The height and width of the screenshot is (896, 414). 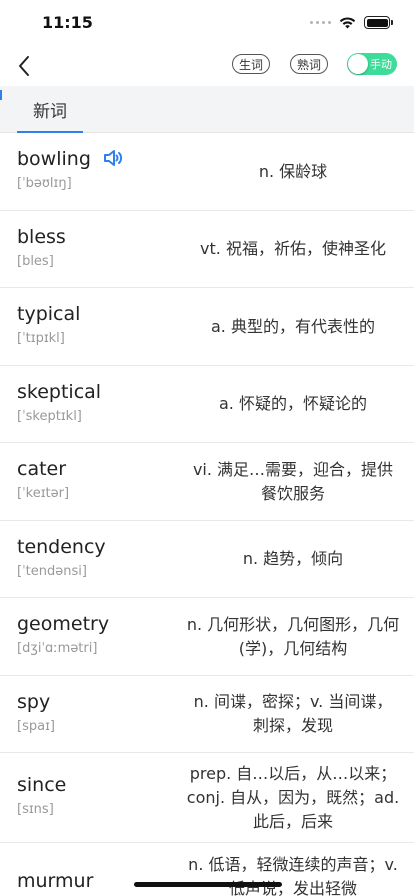 What do you see at coordinates (55, 881) in the screenshot?
I see `word-text: murmur` at bounding box center [55, 881].